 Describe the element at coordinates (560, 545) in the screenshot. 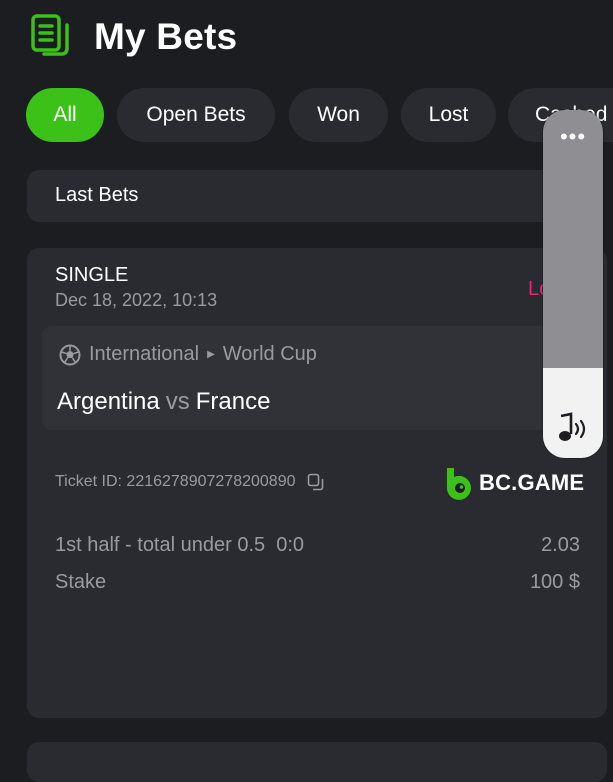

I see `odds-value: 2.03` at that location.